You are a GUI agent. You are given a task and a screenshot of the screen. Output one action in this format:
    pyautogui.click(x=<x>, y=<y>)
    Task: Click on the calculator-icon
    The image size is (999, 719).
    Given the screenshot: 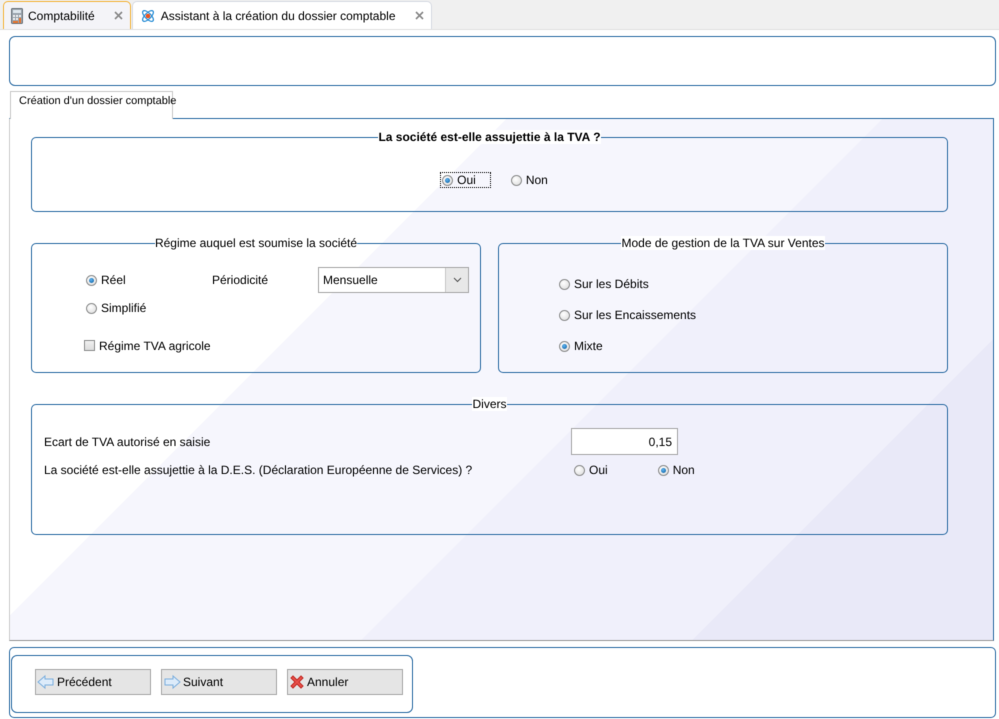 What is the action you would take?
    pyautogui.click(x=17, y=16)
    